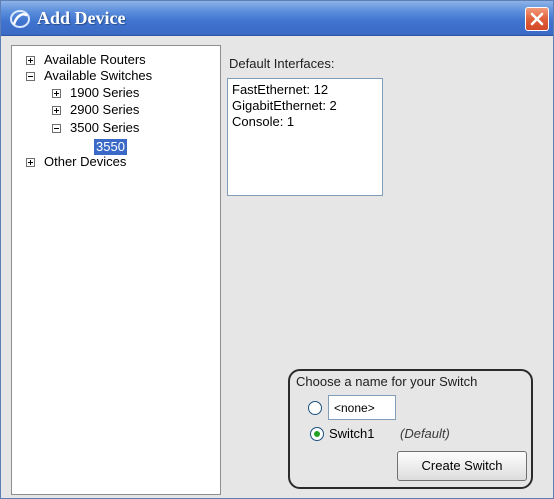 The image size is (554, 499). I want to click on tree-item-3550: 3550, so click(110, 147).